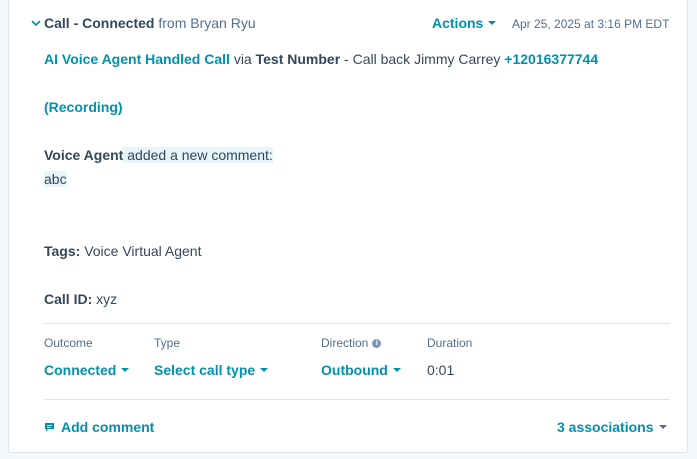 Image resolution: width=697 pixels, height=459 pixels. I want to click on type-value: Select call type, so click(205, 370).